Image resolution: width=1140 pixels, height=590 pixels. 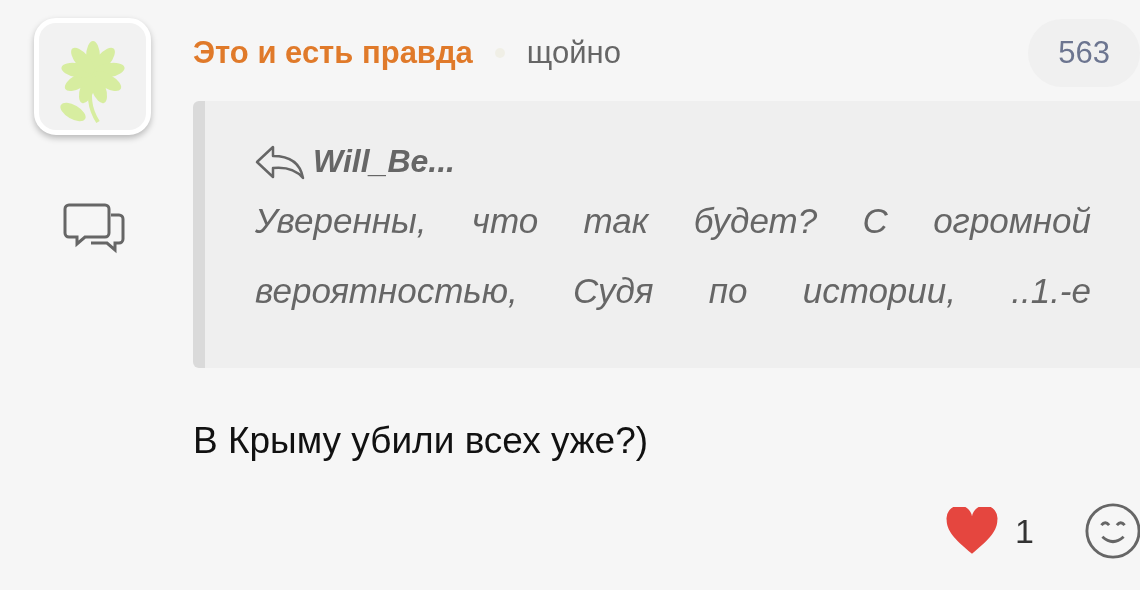 I want to click on reply-icon, so click(x=280, y=161).